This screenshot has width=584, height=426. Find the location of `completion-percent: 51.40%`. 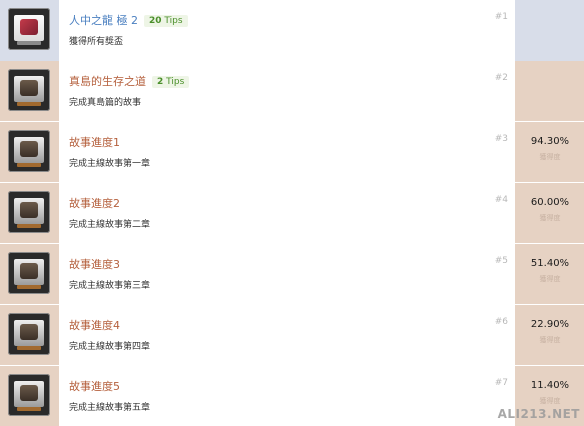

completion-percent: 51.40% is located at coordinates (550, 263).